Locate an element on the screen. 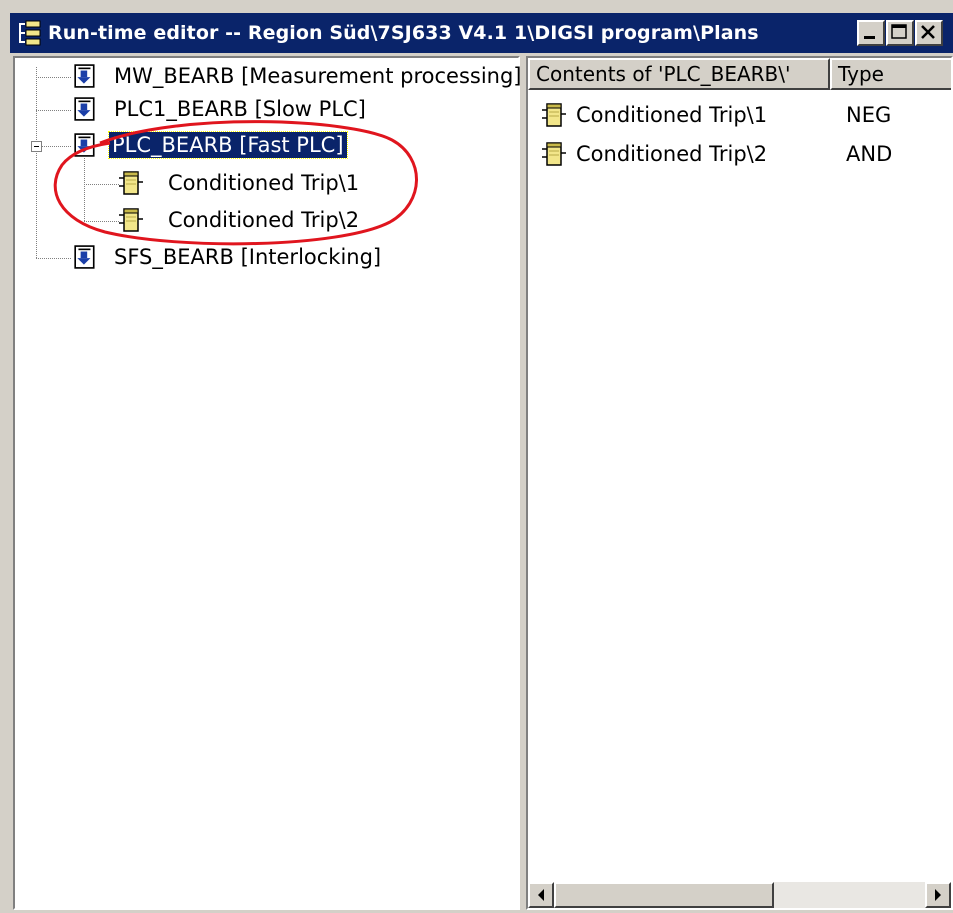 The height and width of the screenshot is (913, 953). arrow-left-icon is located at coordinates (541, 895).